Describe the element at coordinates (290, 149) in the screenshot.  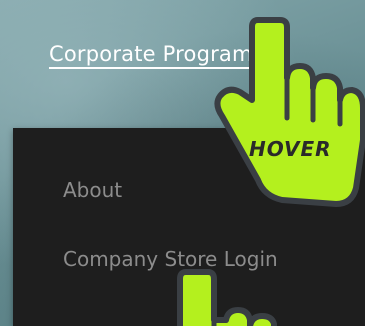
I see `hover-label: HOVER` at that location.